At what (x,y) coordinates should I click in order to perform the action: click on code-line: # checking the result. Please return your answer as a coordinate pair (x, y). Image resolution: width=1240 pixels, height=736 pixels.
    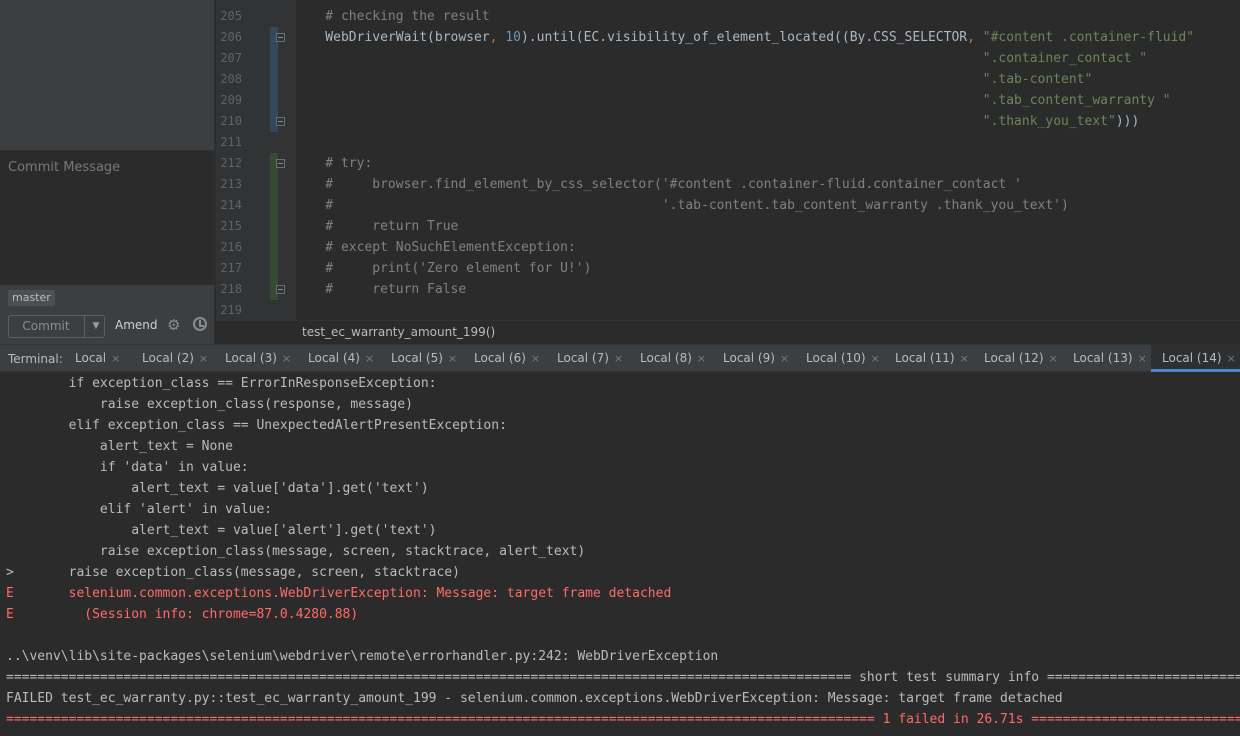
    Looking at the image, I should click on (391, 16).